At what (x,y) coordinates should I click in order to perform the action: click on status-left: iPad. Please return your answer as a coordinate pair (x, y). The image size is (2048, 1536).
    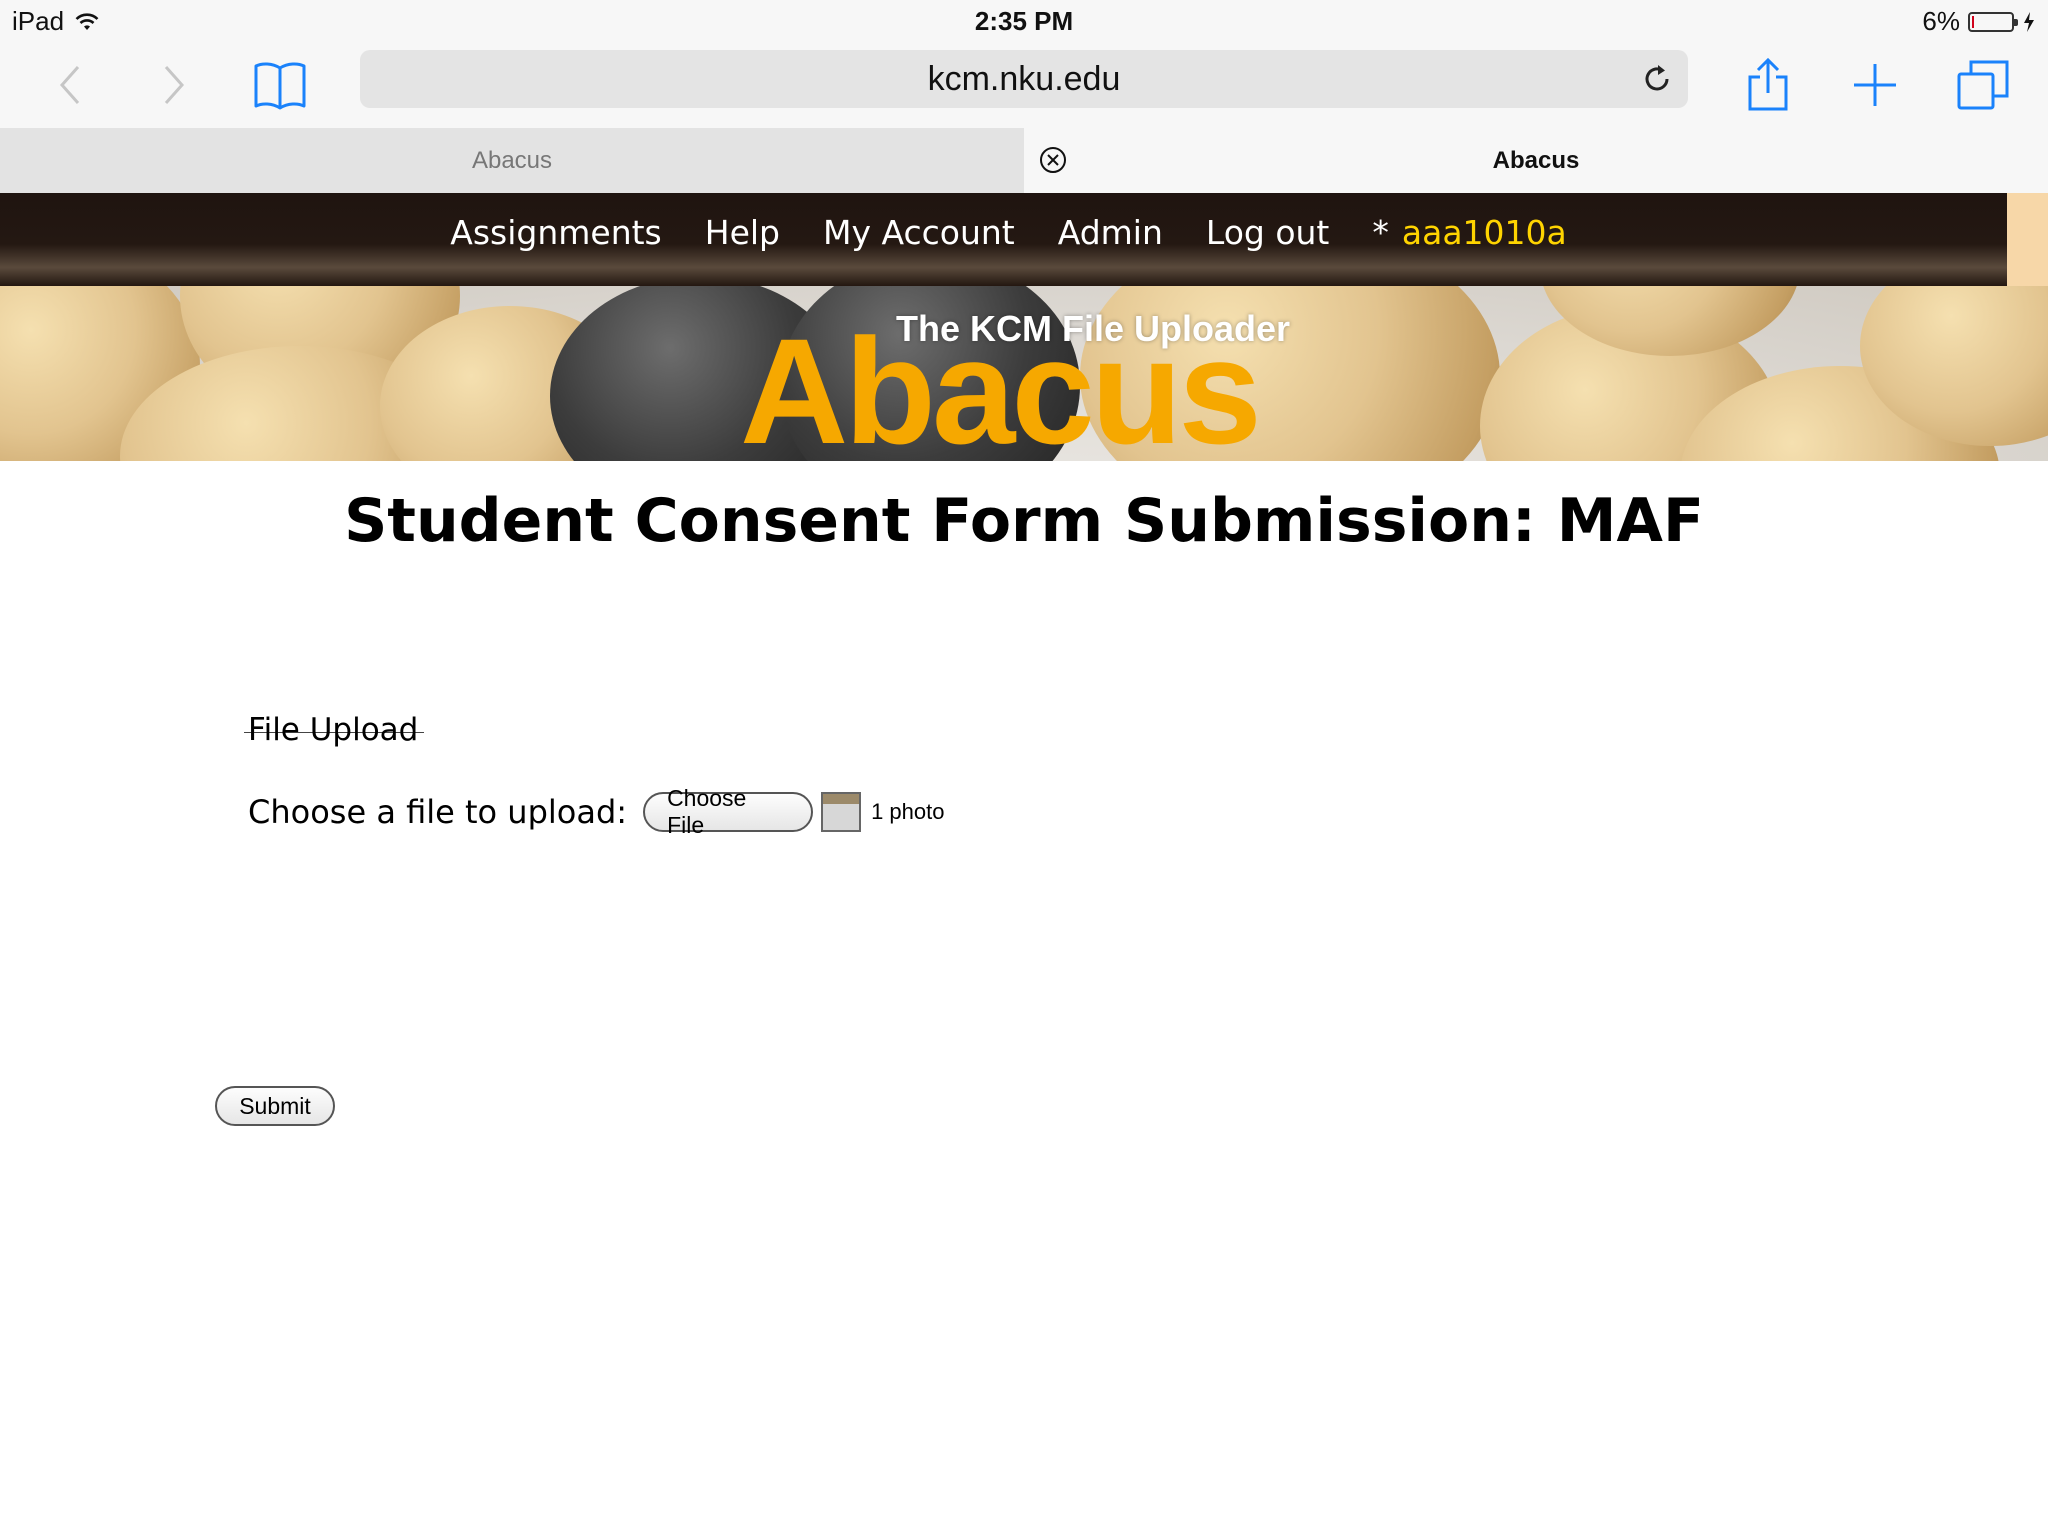
    Looking at the image, I should click on (56, 21).